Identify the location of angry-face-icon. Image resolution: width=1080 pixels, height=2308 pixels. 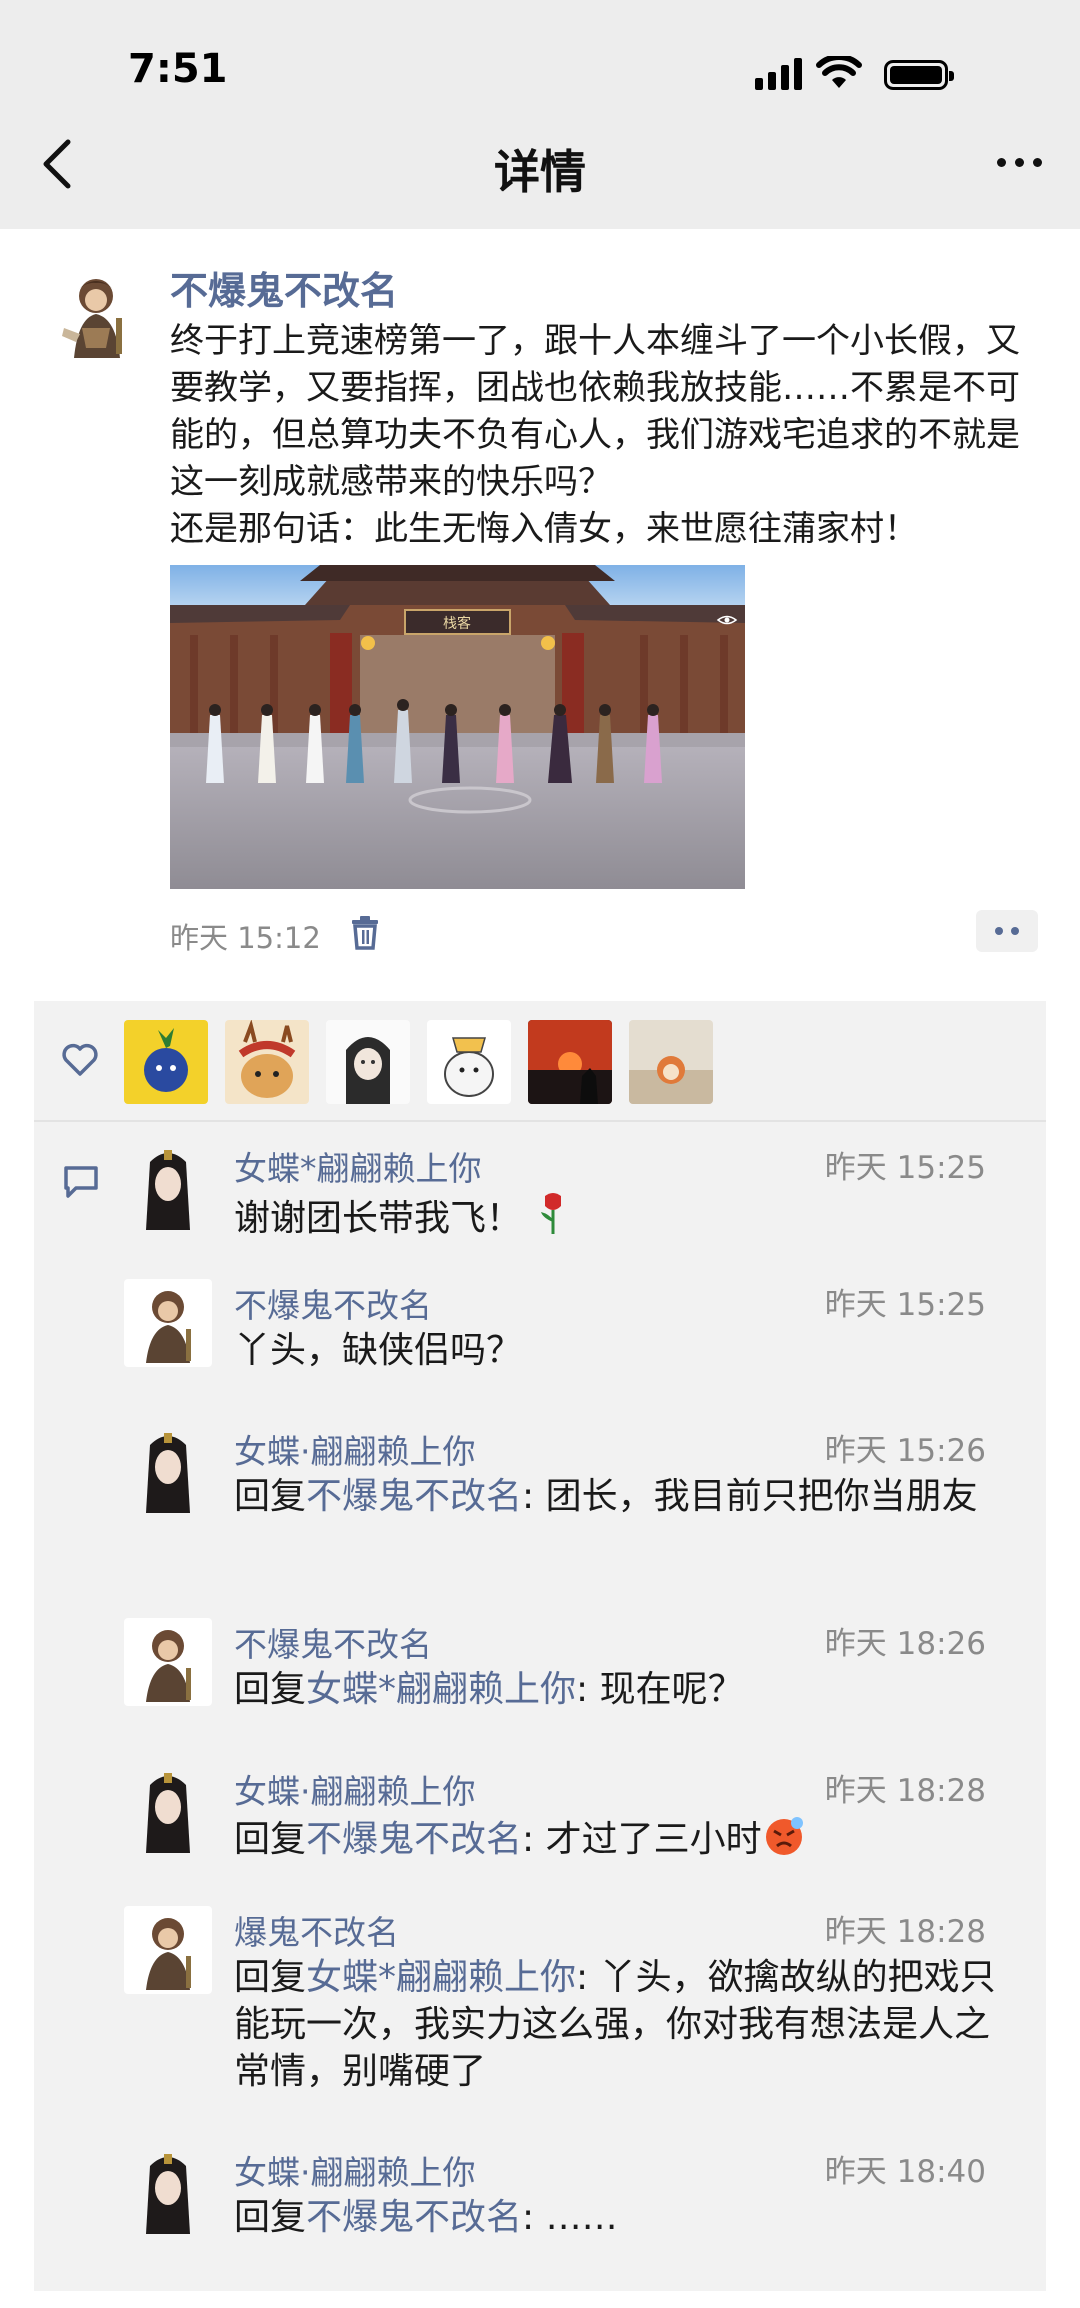
(784, 1836).